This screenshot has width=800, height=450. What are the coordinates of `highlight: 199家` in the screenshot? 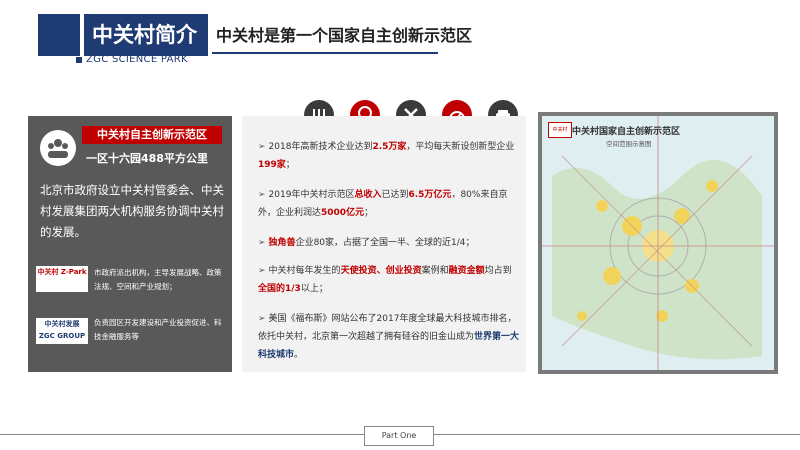 It's located at (272, 165).